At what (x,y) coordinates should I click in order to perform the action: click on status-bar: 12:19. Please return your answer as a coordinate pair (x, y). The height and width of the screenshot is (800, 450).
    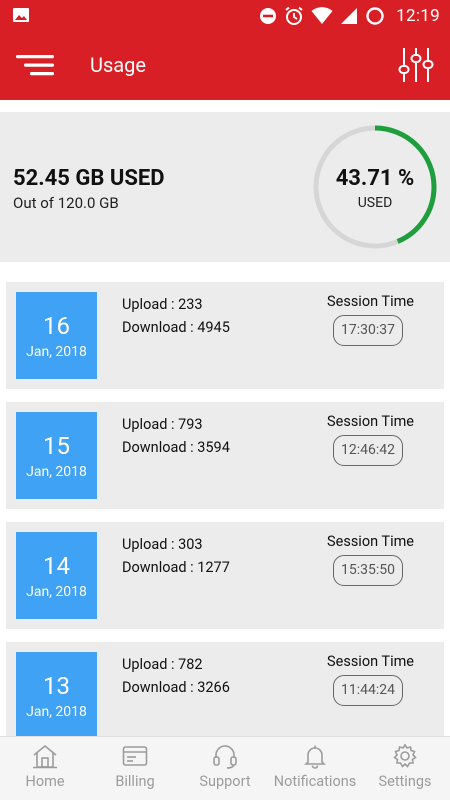
    Looking at the image, I should click on (225, 16).